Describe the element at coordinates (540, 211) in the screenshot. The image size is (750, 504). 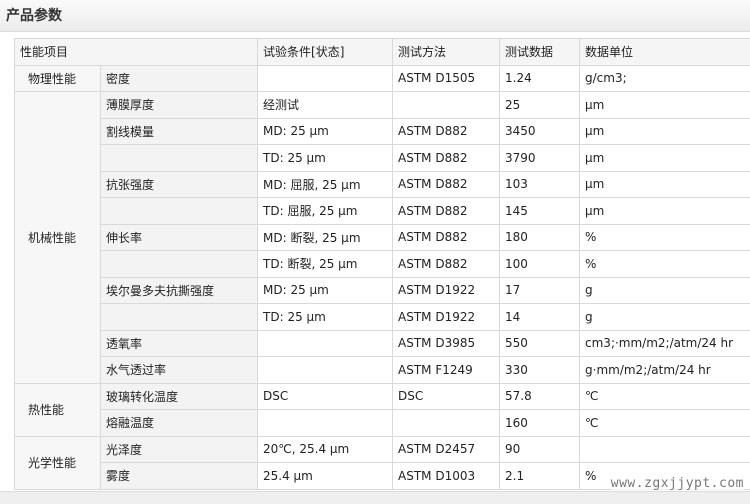
I see `value-cell: 145` at that location.